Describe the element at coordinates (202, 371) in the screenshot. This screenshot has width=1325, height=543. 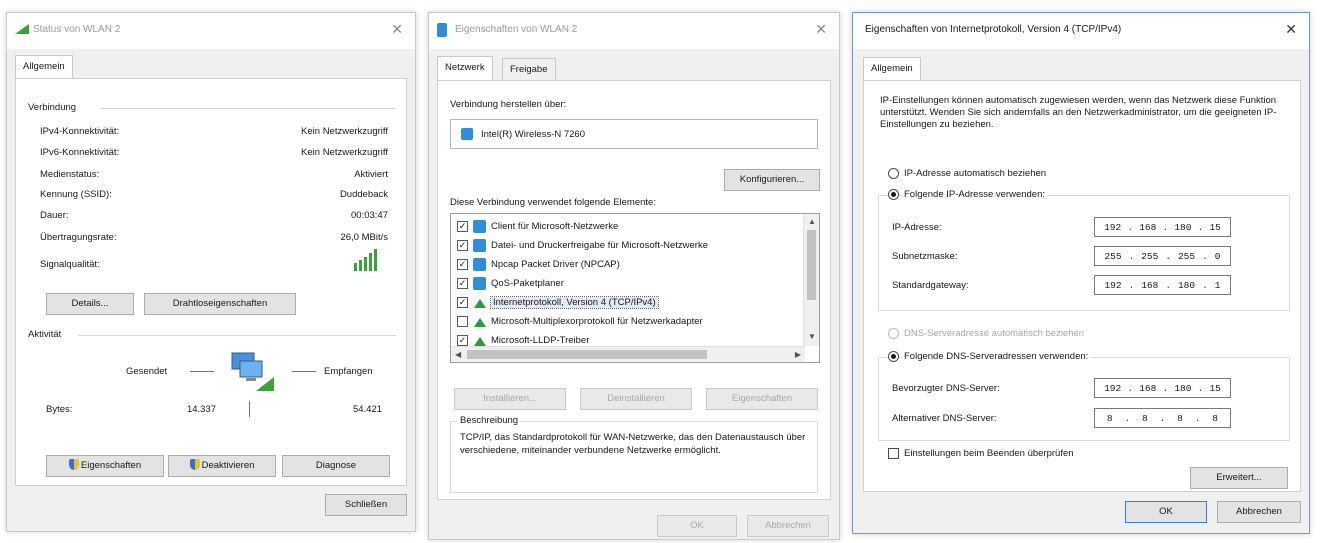
I see `sent-line` at that location.